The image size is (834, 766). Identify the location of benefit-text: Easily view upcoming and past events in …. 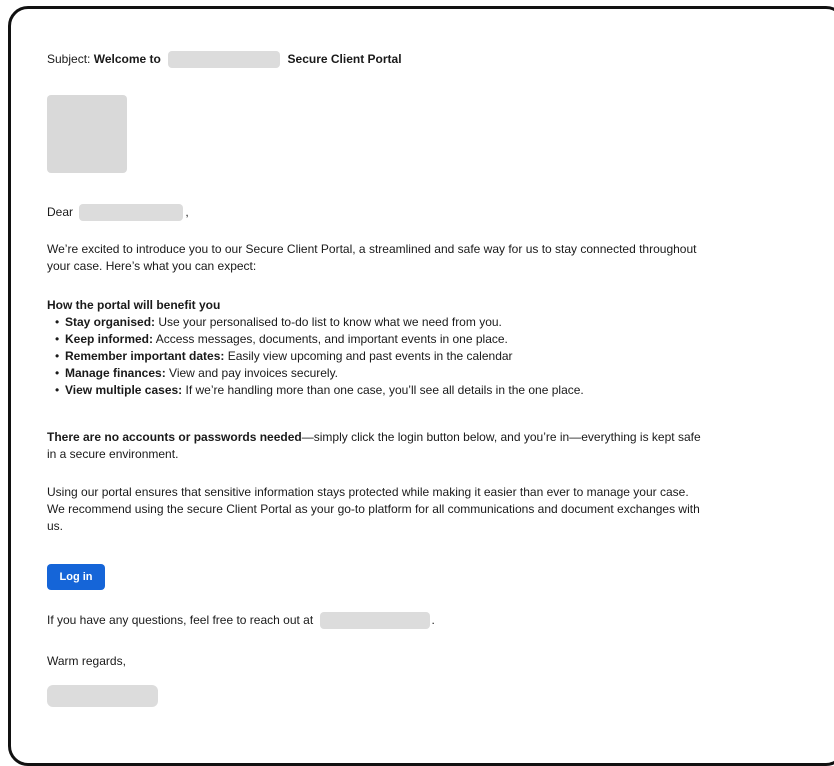
(368, 356).